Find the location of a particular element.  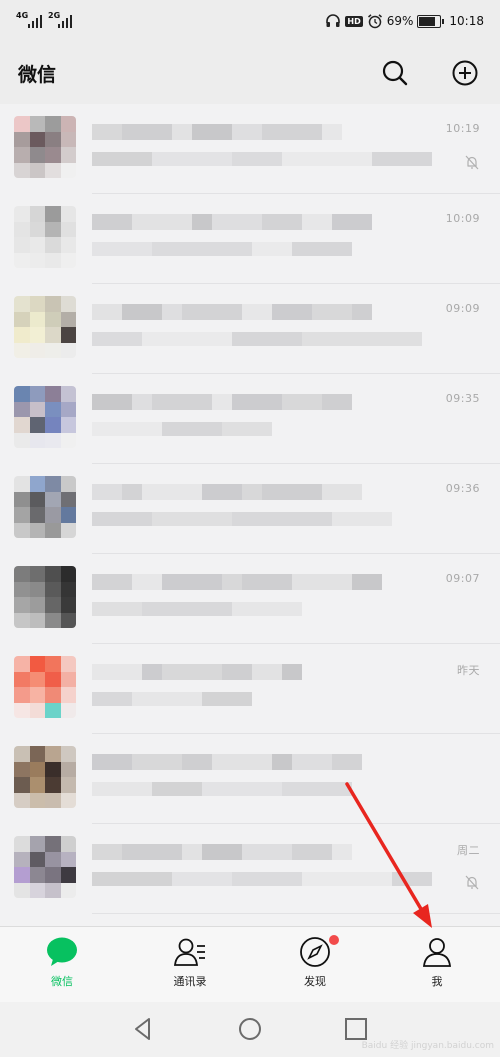

alarm-icon is located at coordinates (374, 21).